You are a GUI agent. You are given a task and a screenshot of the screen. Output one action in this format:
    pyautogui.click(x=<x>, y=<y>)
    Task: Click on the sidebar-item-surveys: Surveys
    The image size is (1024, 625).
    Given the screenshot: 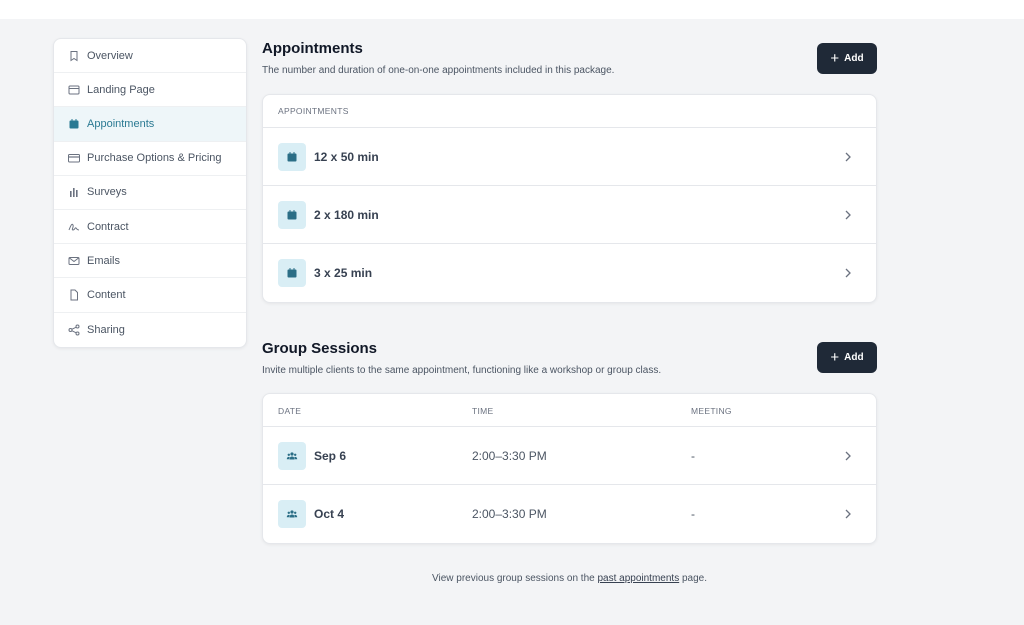 What is the action you would take?
    pyautogui.click(x=150, y=193)
    